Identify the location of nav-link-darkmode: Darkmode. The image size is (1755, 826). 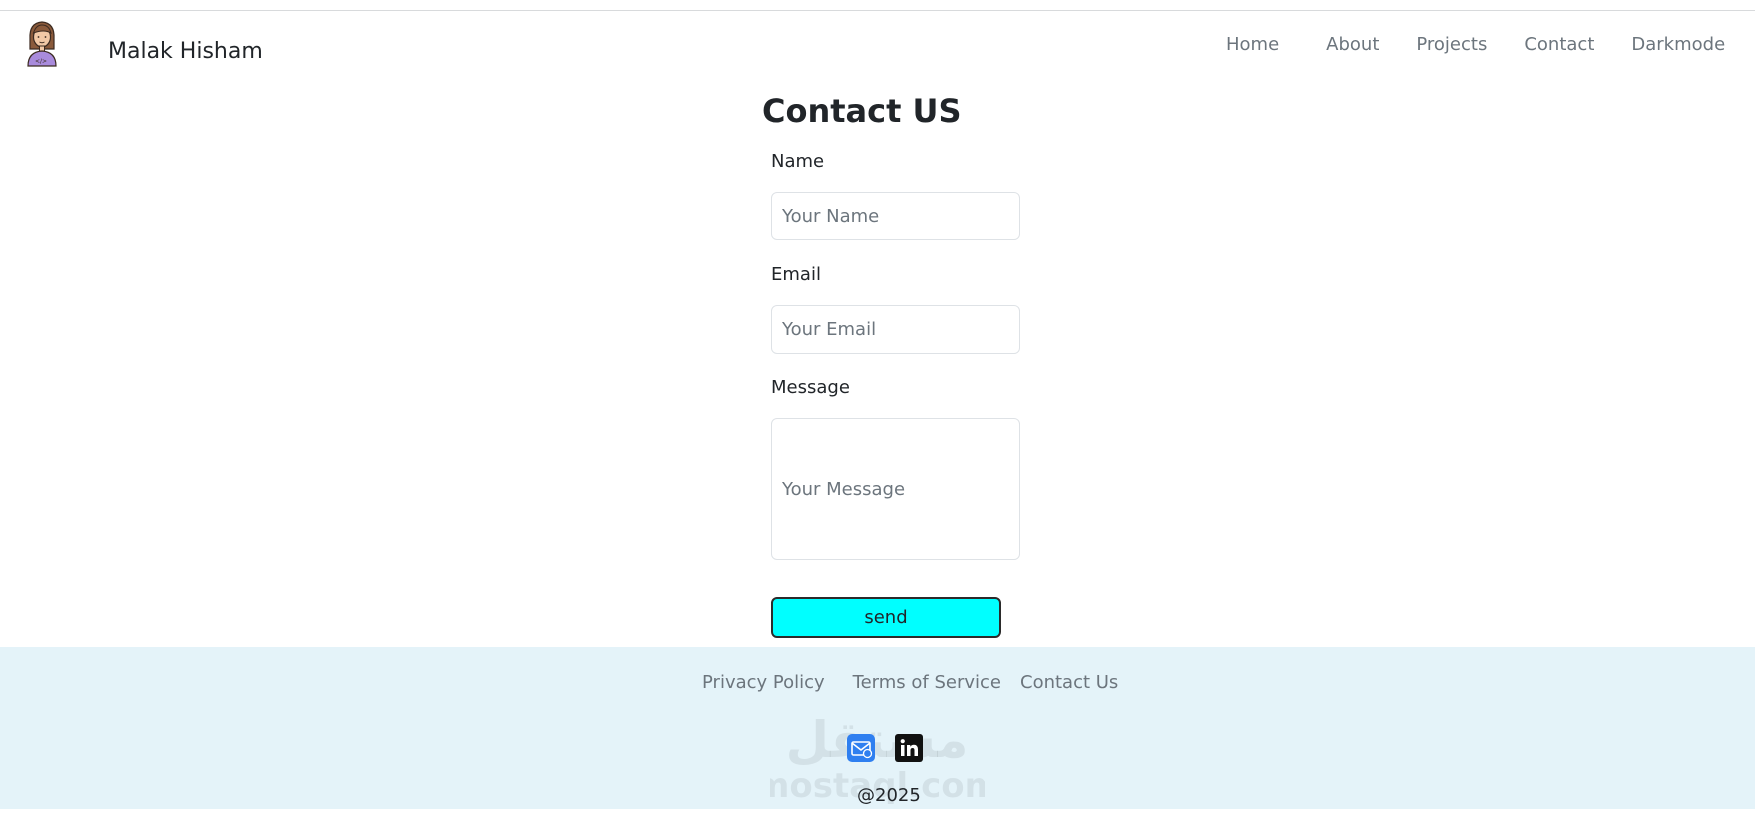
(1678, 44).